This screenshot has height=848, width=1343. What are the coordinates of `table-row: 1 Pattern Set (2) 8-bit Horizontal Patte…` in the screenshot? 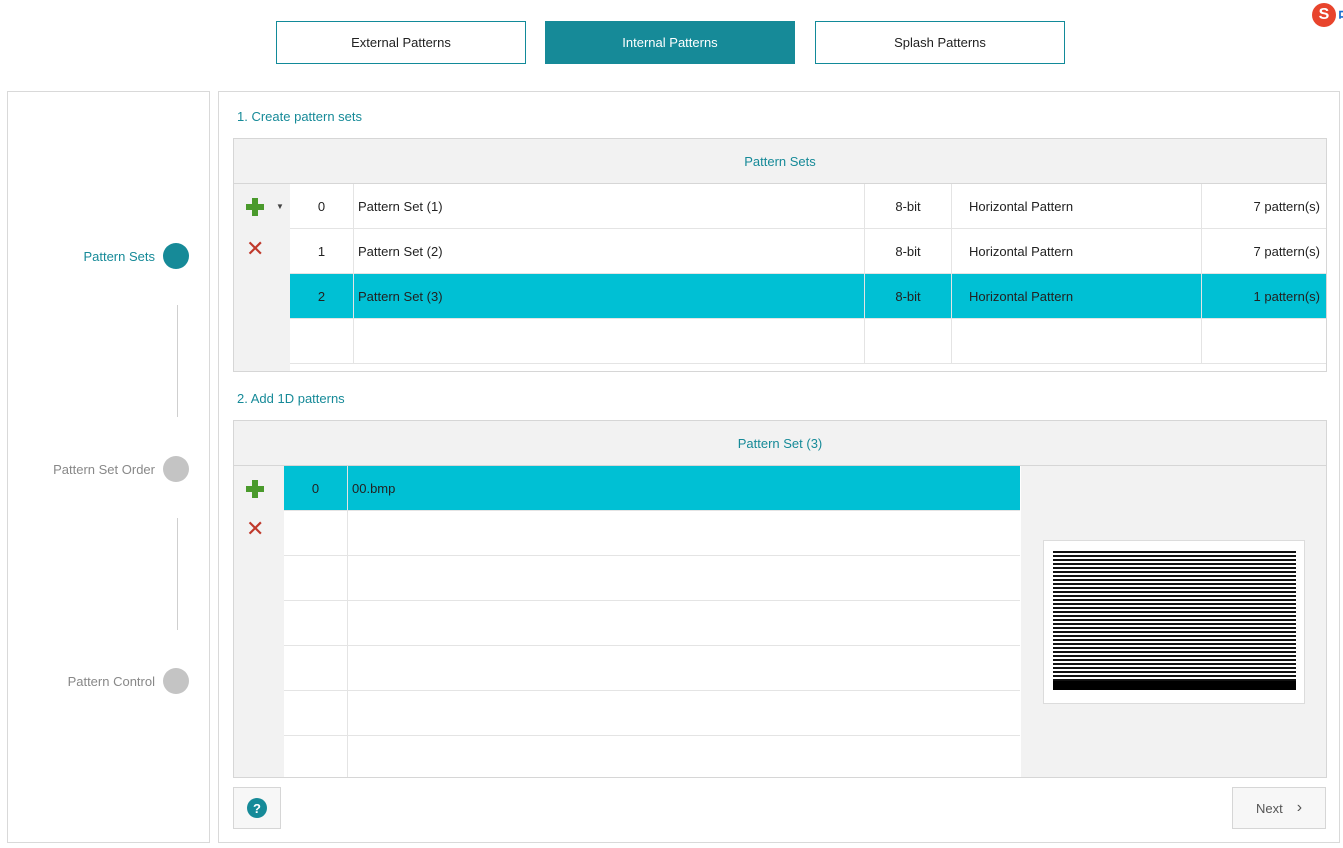 It's located at (808, 251).